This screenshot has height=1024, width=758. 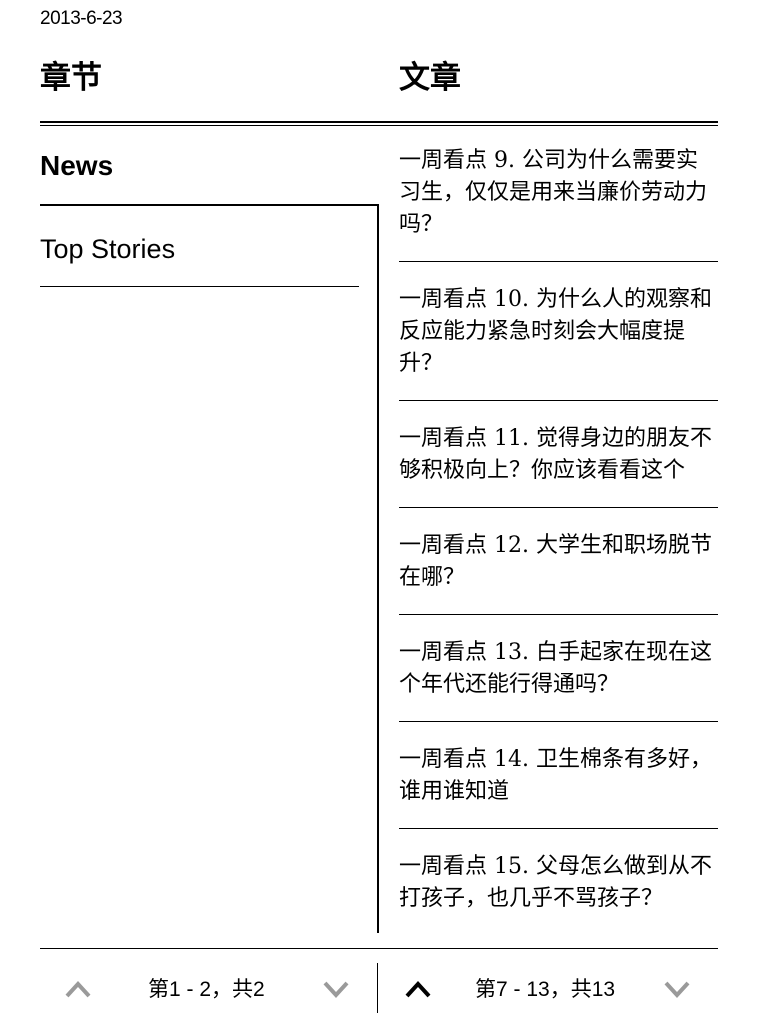 I want to click on article-item: 一周看点 14. 卫生棉条有多好，谁用谁知道, so click(x=558, y=786).